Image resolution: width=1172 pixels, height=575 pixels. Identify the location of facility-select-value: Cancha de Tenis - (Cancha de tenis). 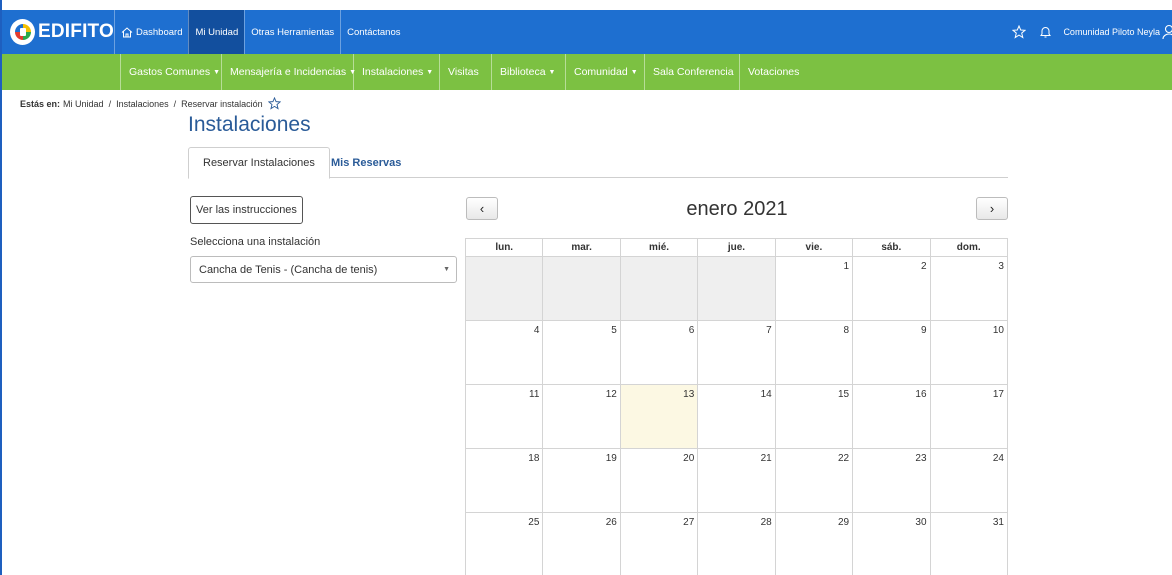
(288, 269).